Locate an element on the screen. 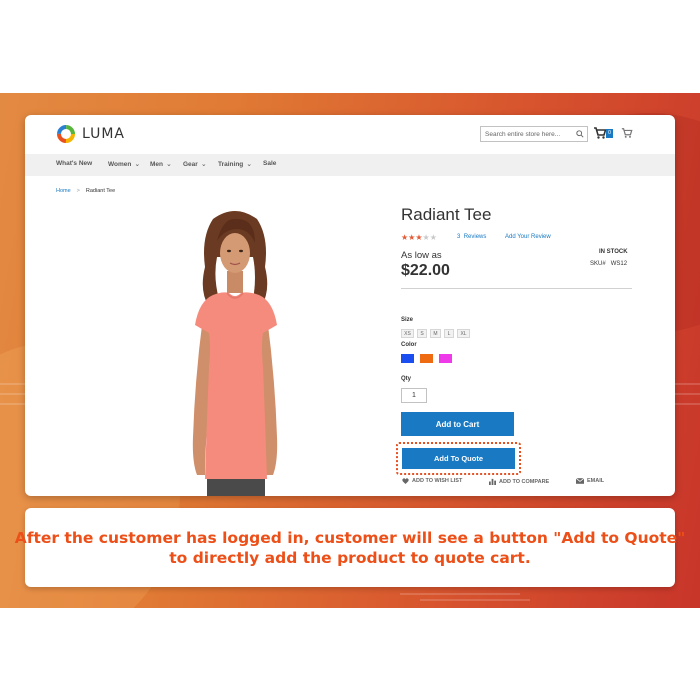 This screenshot has width=700, height=700. size-option-s: S is located at coordinates (422, 333).